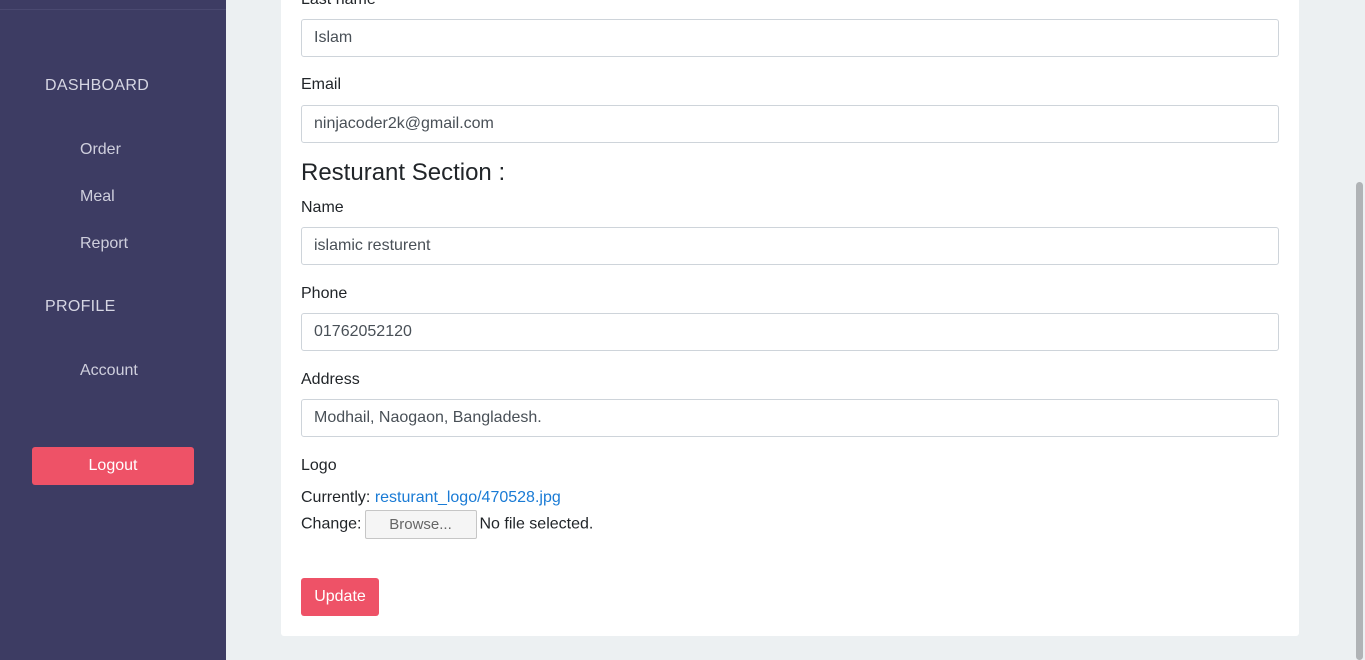  What do you see at coordinates (790, 124) in the screenshot?
I see `email-input: ninjacoder2k@gmail.com` at bounding box center [790, 124].